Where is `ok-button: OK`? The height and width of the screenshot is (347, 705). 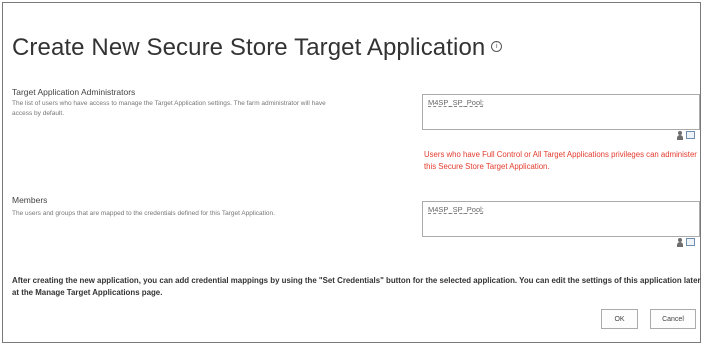
ok-button: OK is located at coordinates (619, 319).